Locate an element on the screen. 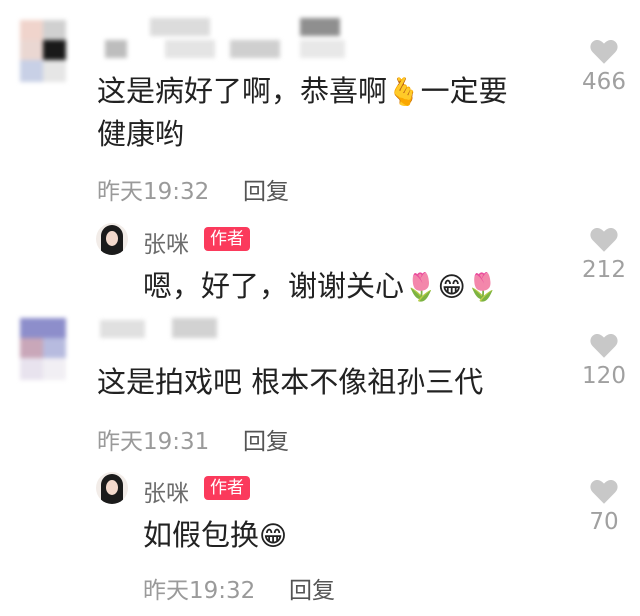 This screenshot has width=640, height=616. like-count: 70 is located at coordinates (604, 522).